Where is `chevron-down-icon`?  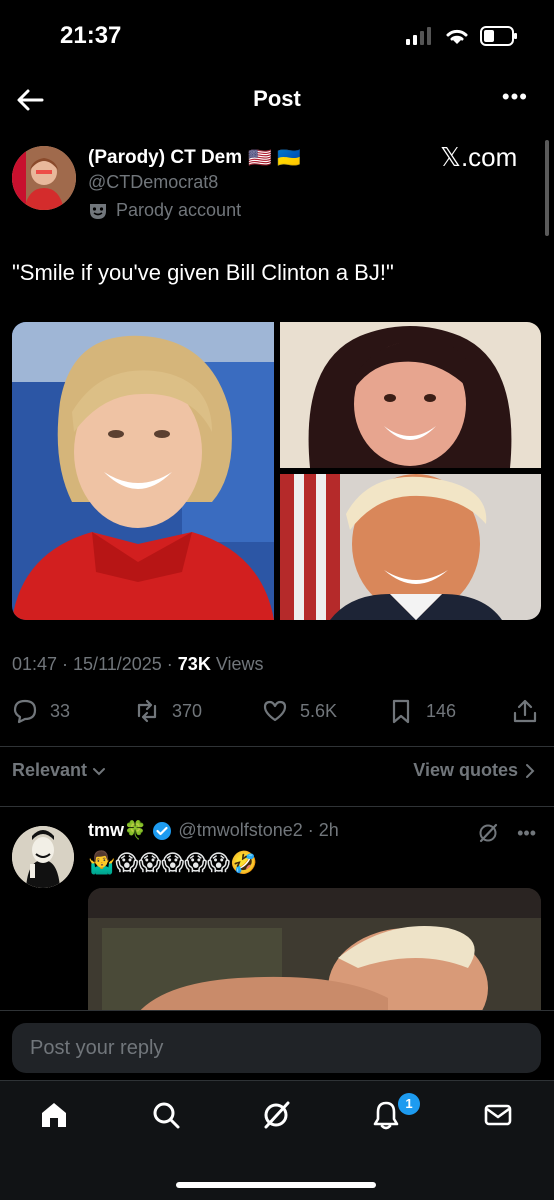 chevron-down-icon is located at coordinates (99, 771).